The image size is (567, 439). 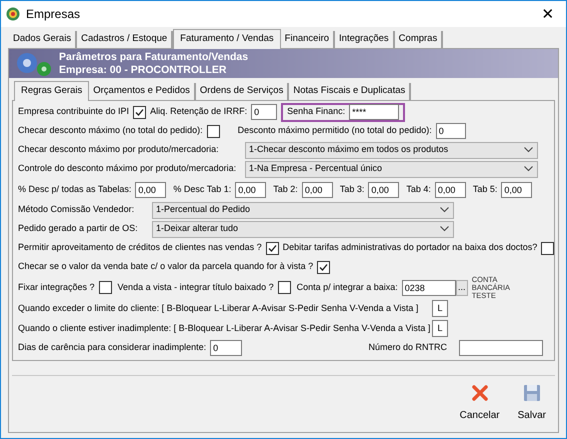 What do you see at coordinates (219, 308) in the screenshot?
I see `field-label: Quando exceder o limite do cliente: [ B-Bloquear L-Liberar A-Avisar S-Pedir Senha V-Venda a Vista ]` at bounding box center [219, 308].